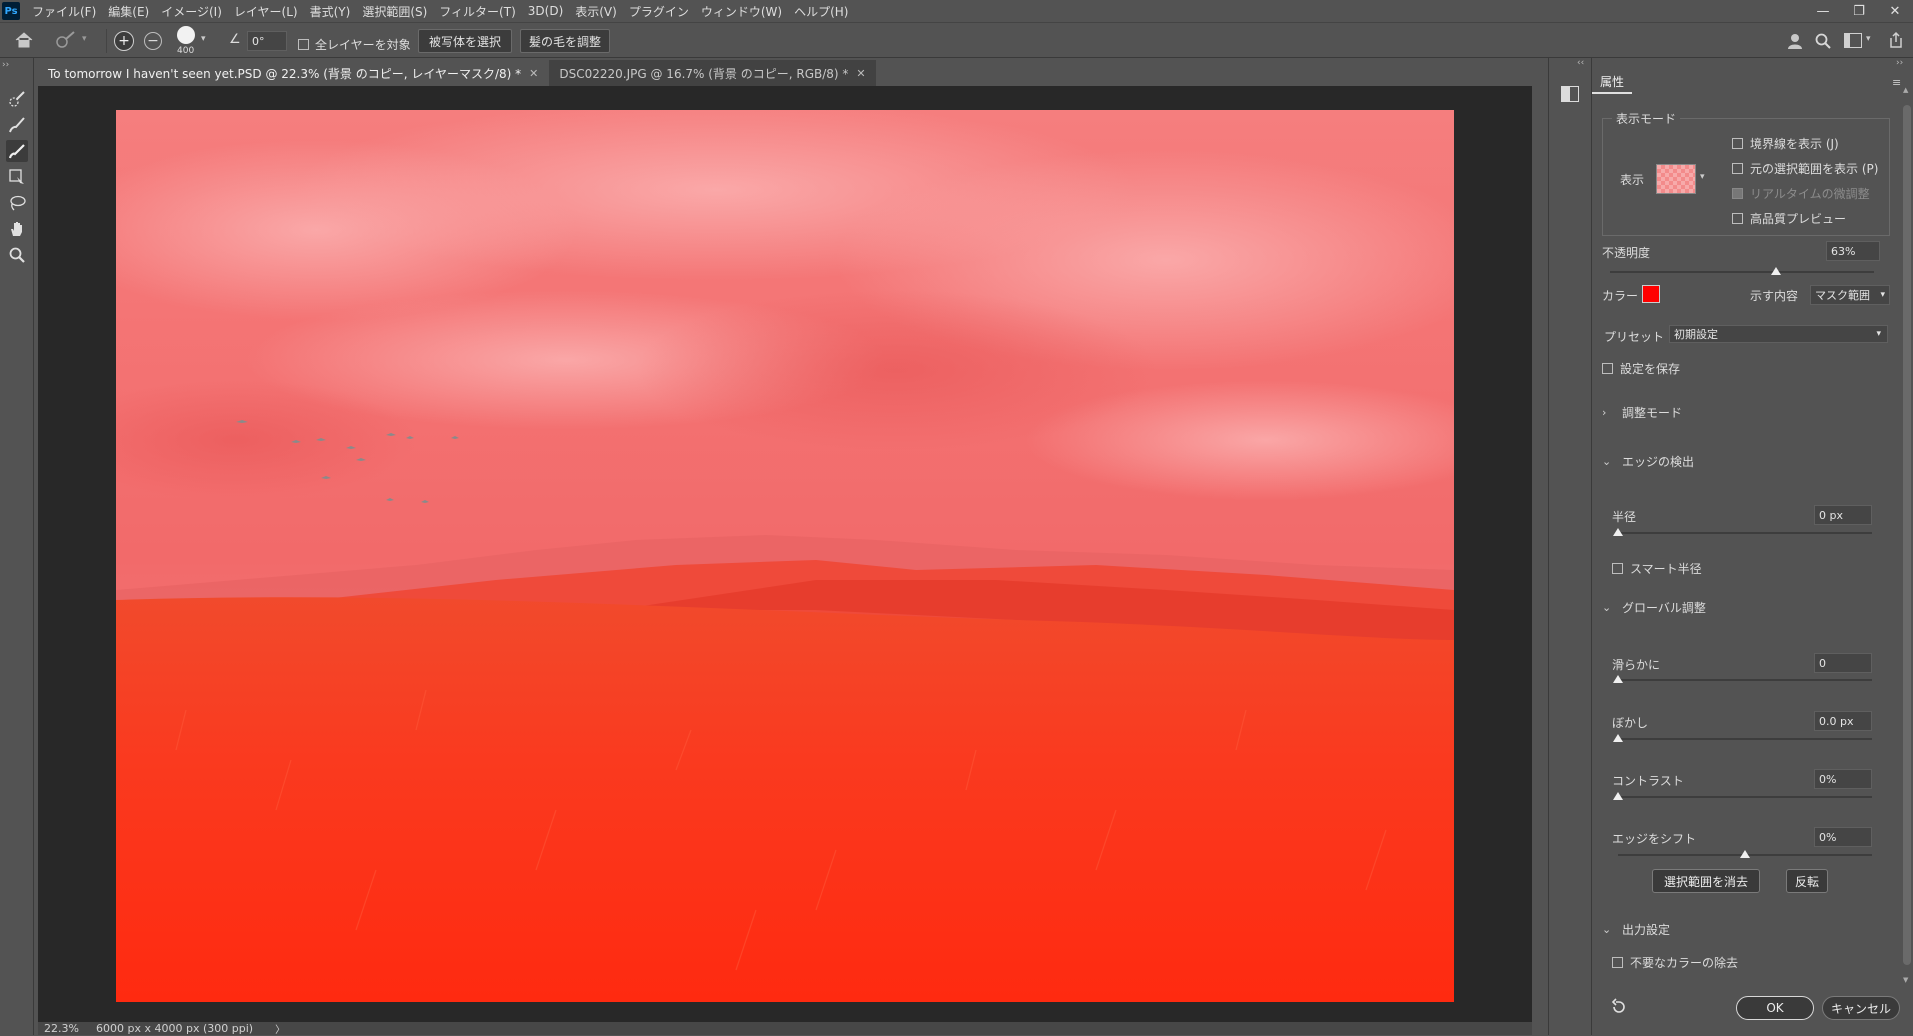  Describe the element at coordinates (266, 11) in the screenshot. I see `menu-layer: レイヤー(L)` at that location.